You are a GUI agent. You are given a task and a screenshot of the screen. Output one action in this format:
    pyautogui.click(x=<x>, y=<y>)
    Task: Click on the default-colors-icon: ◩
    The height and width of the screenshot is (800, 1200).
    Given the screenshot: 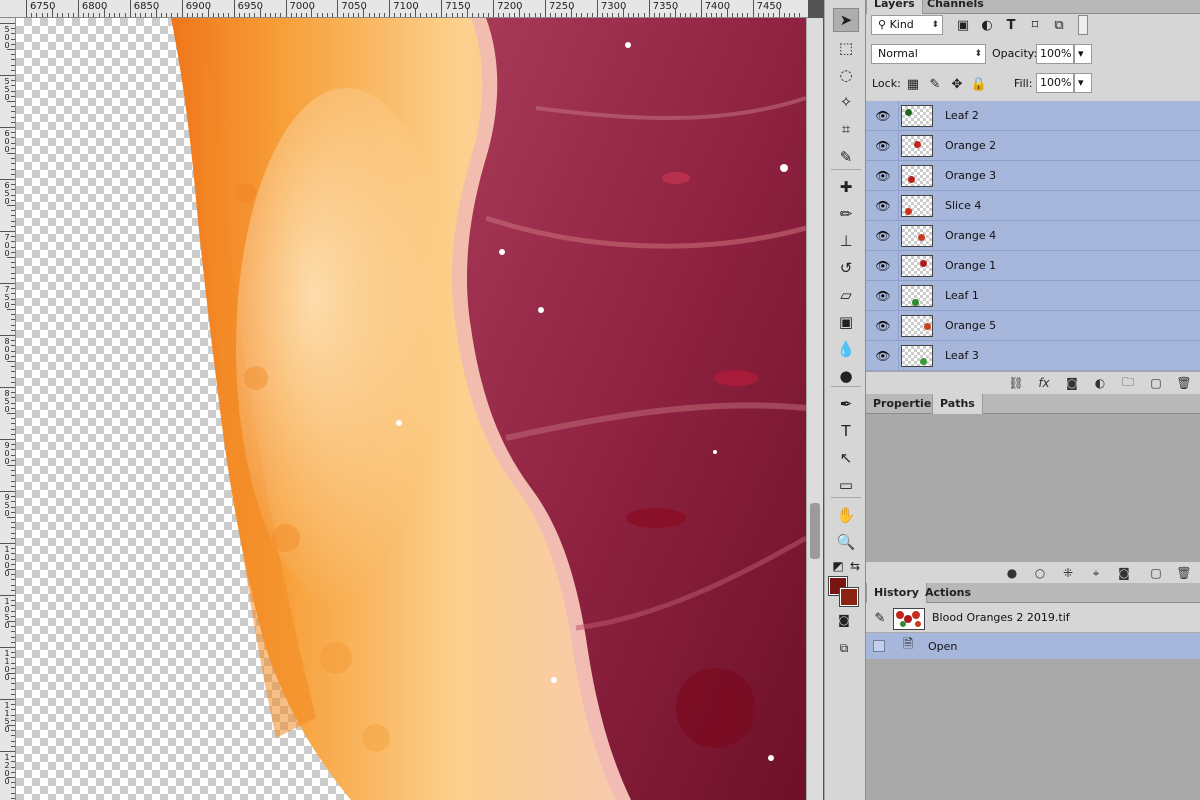 What is the action you would take?
    pyautogui.click(x=838, y=566)
    